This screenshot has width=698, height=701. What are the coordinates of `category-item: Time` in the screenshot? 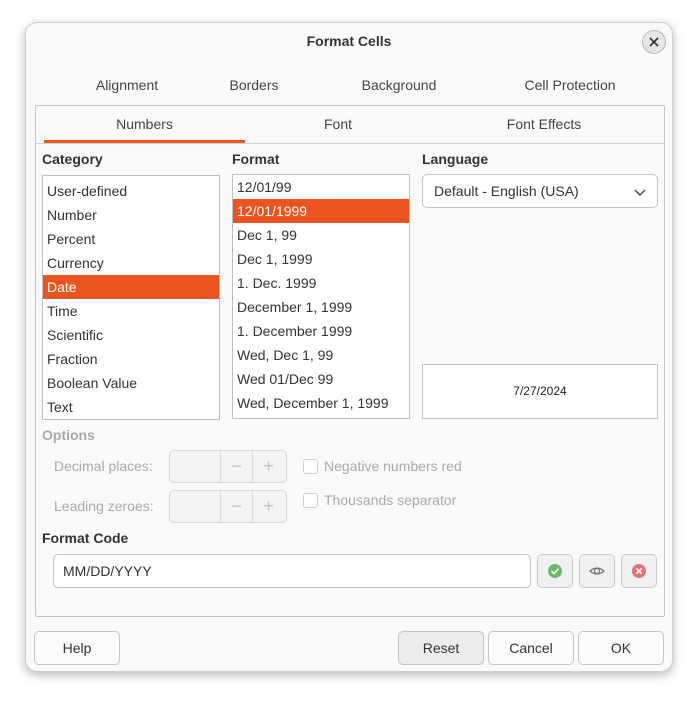 It's located at (131, 311).